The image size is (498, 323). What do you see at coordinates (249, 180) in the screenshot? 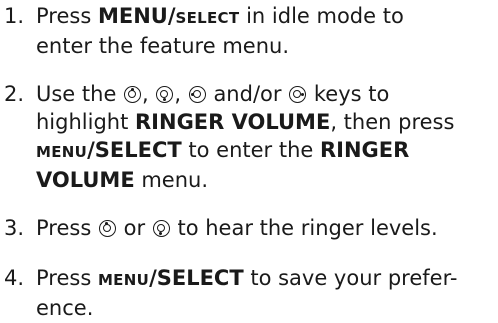
I see `step-line: VOLUME menu.` at bounding box center [249, 180].